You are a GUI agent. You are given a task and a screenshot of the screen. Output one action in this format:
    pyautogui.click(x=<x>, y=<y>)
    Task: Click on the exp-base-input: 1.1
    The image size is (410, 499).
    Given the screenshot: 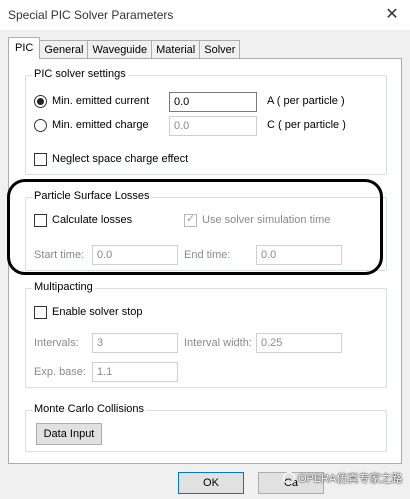 What is the action you would take?
    pyautogui.click(x=135, y=372)
    